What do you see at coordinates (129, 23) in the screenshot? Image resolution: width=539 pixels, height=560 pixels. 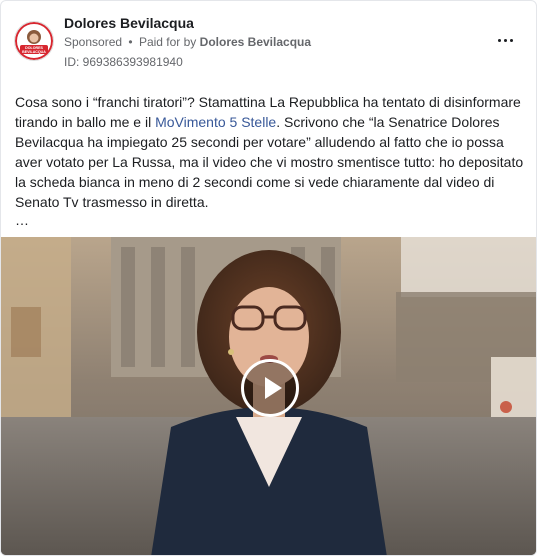 I see `page-name-link: Dolores Bevilacqua` at bounding box center [129, 23].